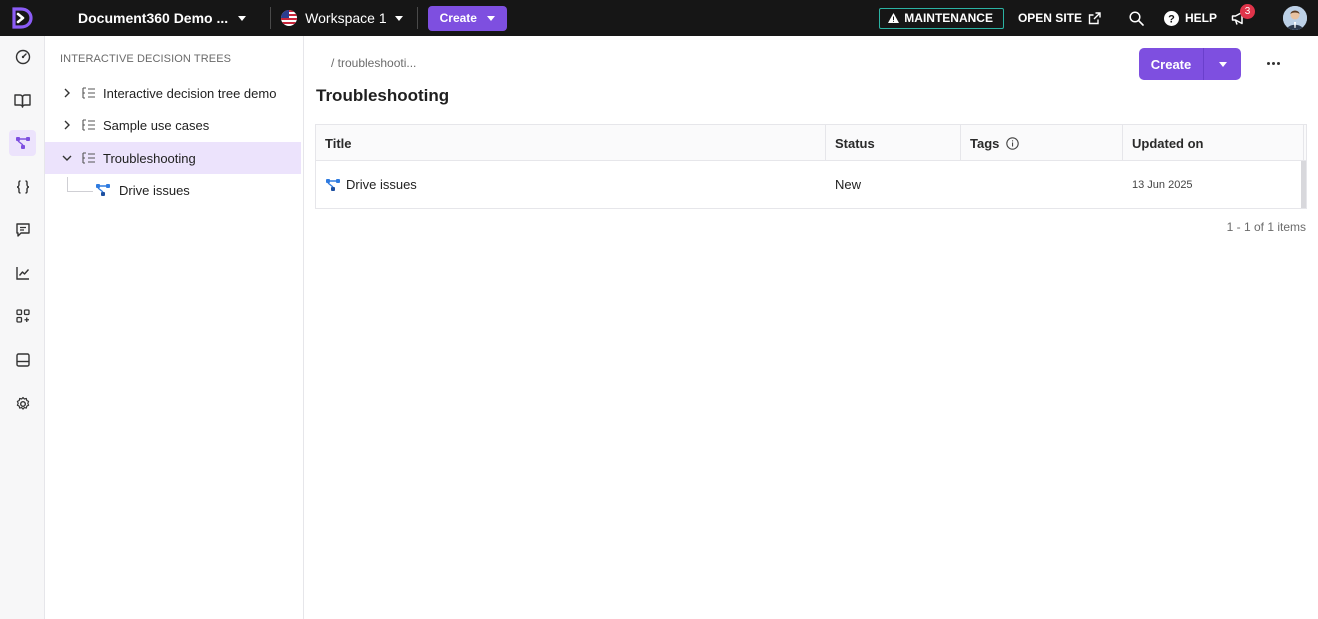 This screenshot has width=1318, height=619. Describe the element at coordinates (848, 184) in the screenshot. I see `cell-status: New` at that location.